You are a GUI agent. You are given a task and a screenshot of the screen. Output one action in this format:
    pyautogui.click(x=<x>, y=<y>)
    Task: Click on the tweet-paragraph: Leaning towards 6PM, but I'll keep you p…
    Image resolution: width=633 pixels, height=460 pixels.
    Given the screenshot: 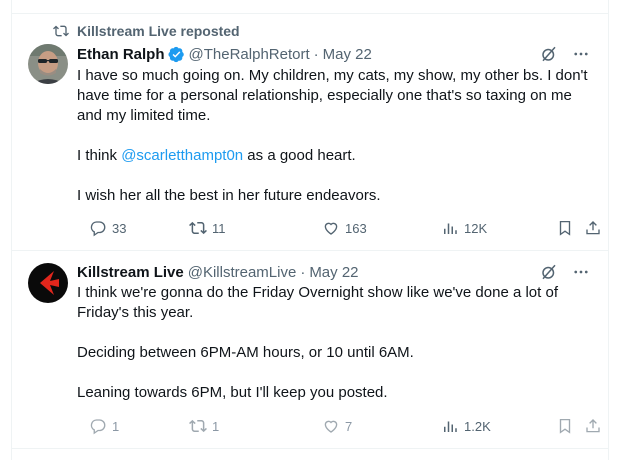 What is the action you would take?
    pyautogui.click(x=232, y=392)
    